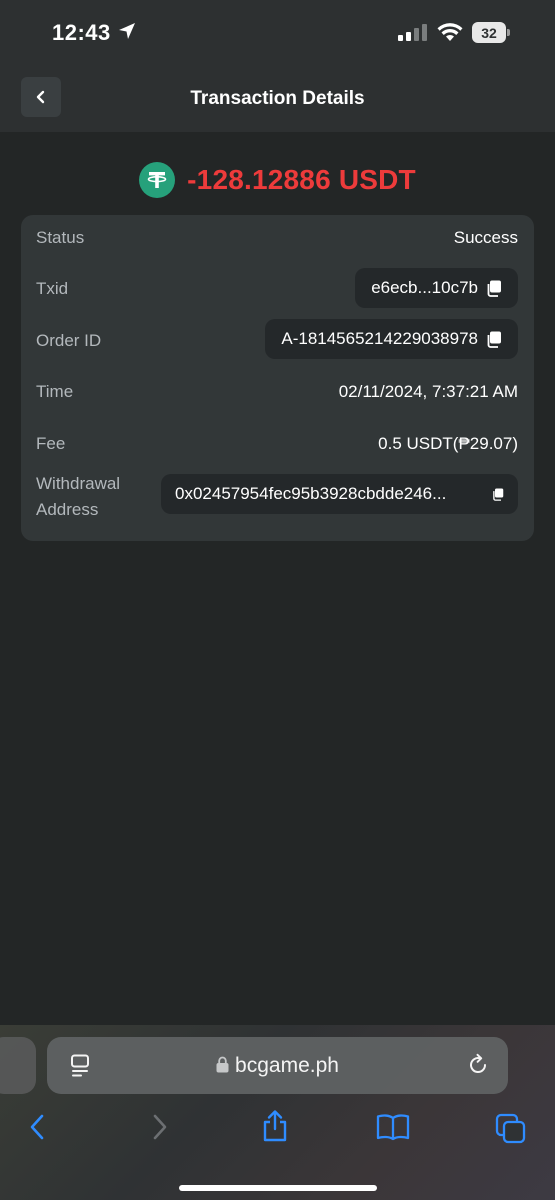  What do you see at coordinates (277, 392) in the screenshot?
I see `time-row: Time 02/11/2024, 7:37:21 AM` at bounding box center [277, 392].